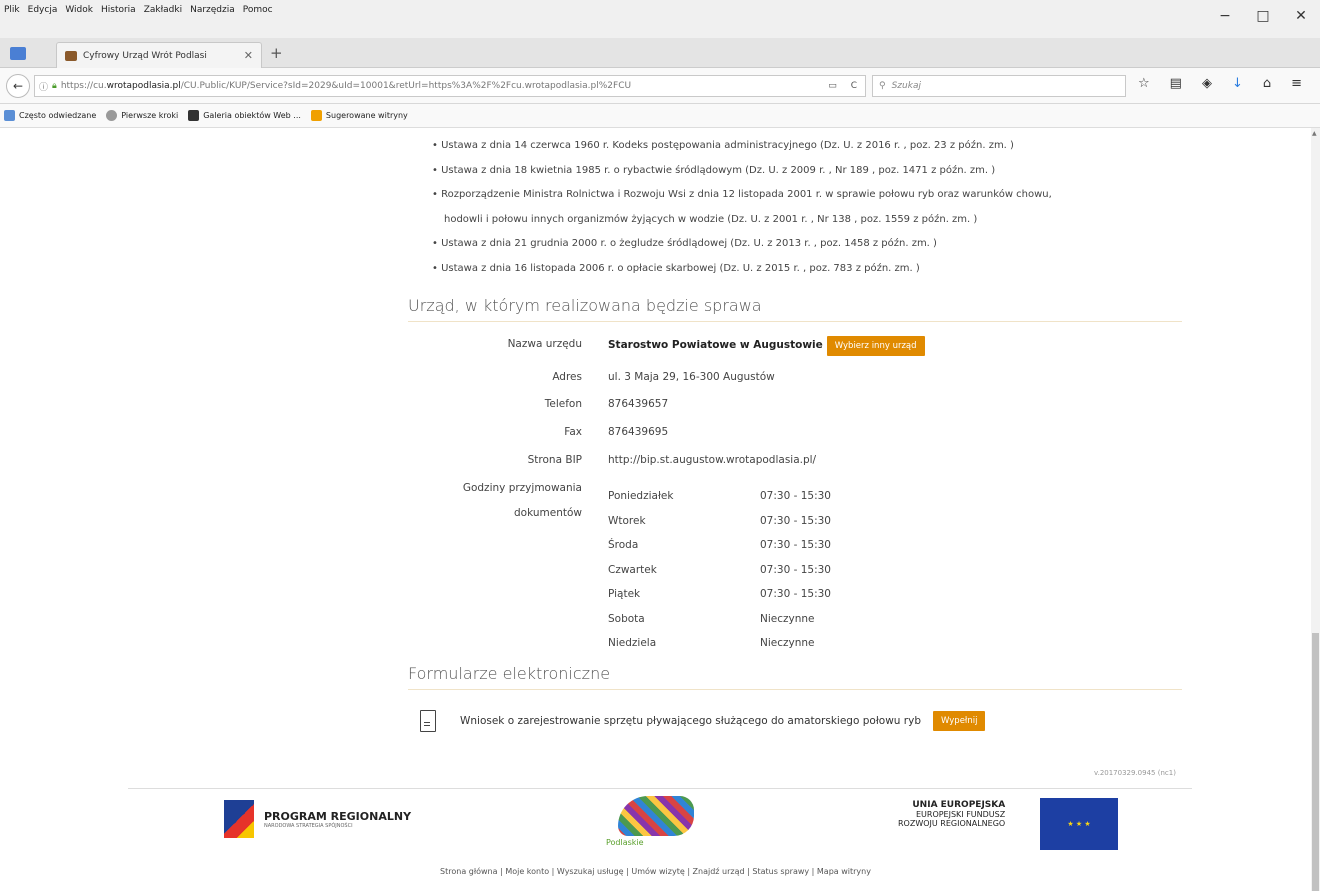 The width and height of the screenshot is (1320, 891). I want to click on menu-help: Pomoc, so click(258, 10).